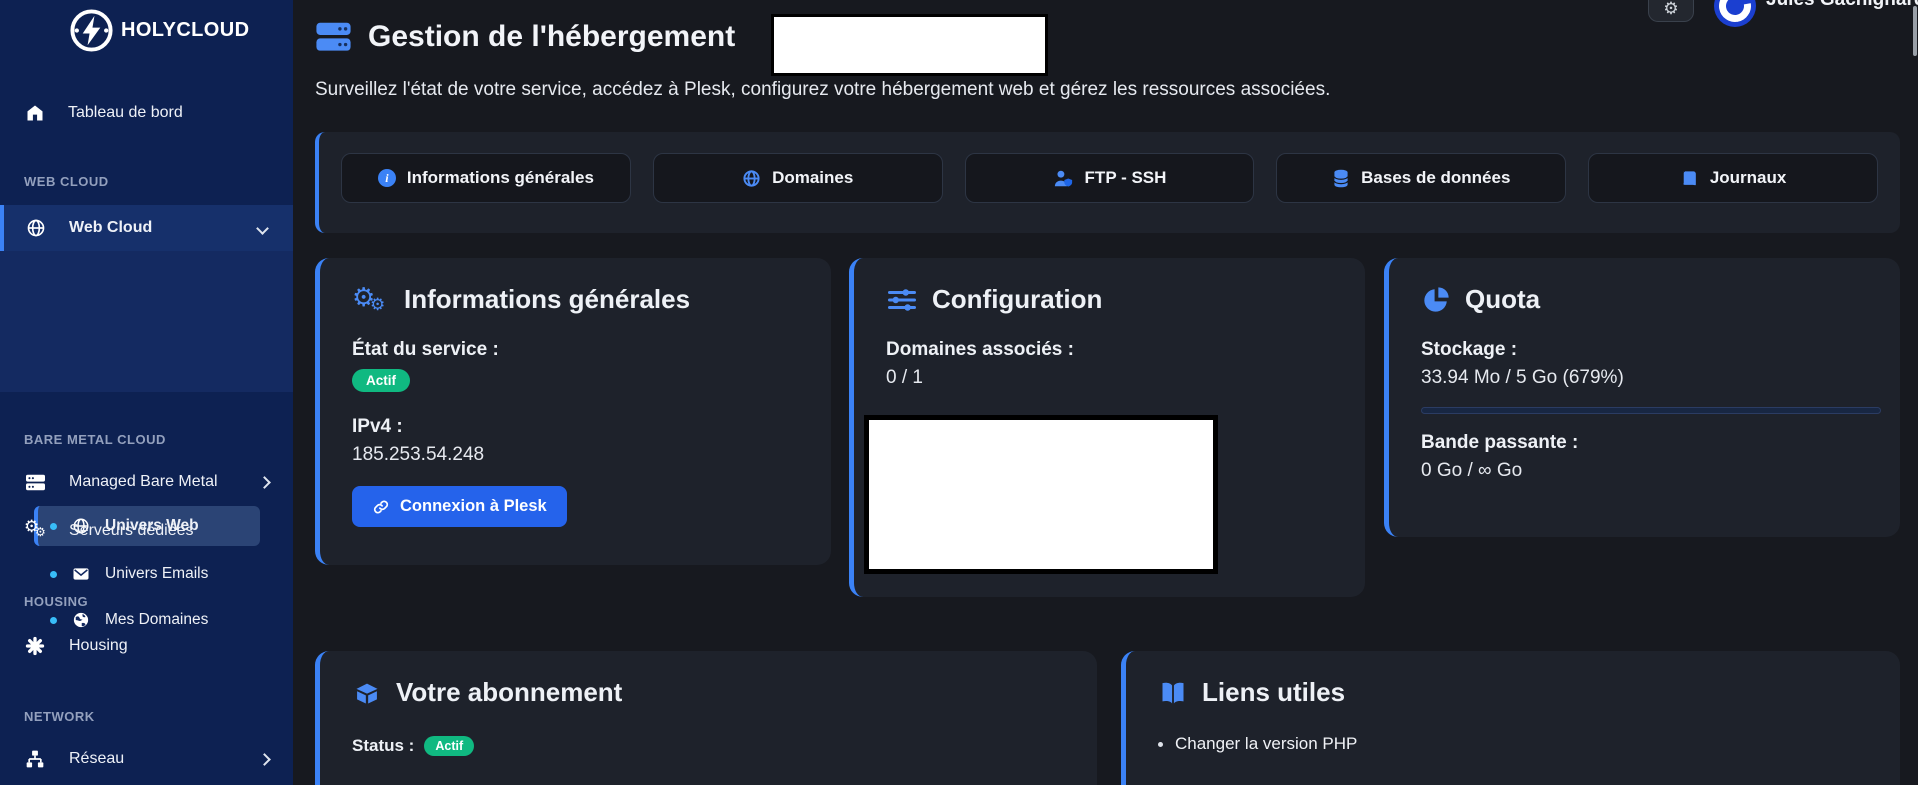  What do you see at coordinates (1748, 177) in the screenshot?
I see `tab-label: Journaux` at bounding box center [1748, 177].